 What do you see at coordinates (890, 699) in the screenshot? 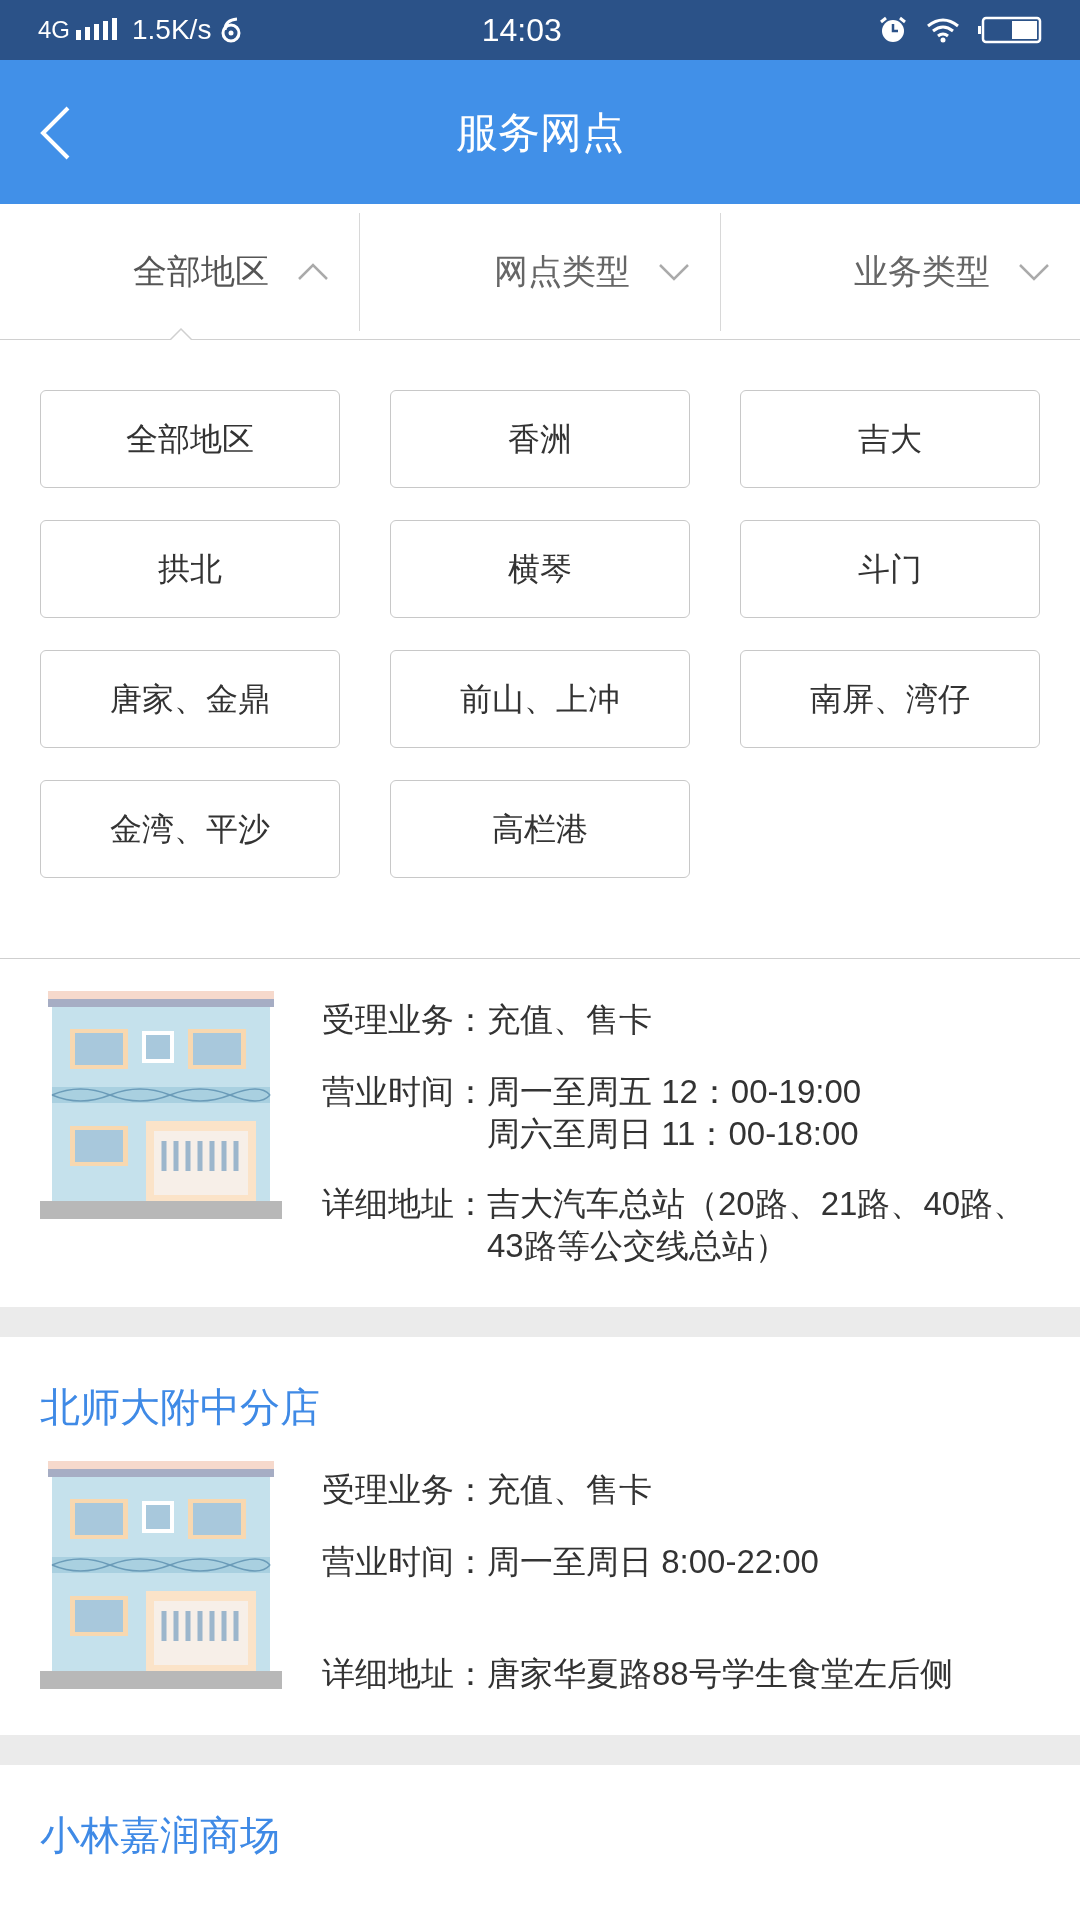
I see `region-option: 南屏、湾仔` at bounding box center [890, 699].